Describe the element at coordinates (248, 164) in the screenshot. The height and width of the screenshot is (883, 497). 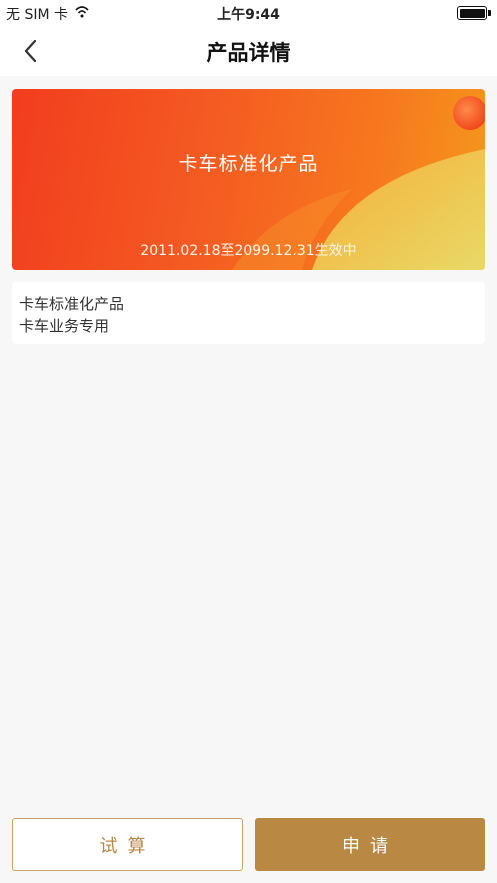
I see `banner-title: 卡车标准化产品` at that location.